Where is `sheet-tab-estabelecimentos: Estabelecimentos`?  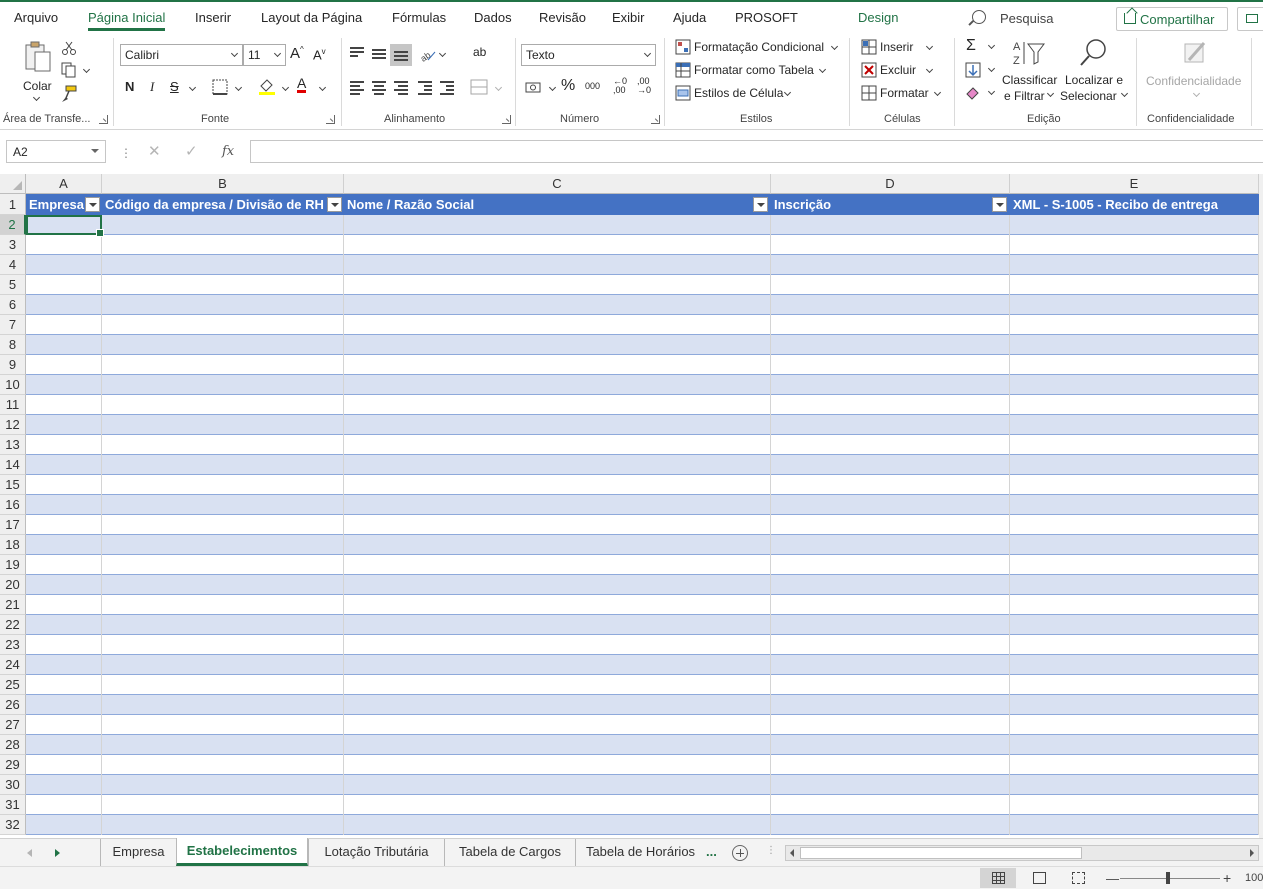
sheet-tab-estabelecimentos: Estabelecimentos is located at coordinates (242, 852).